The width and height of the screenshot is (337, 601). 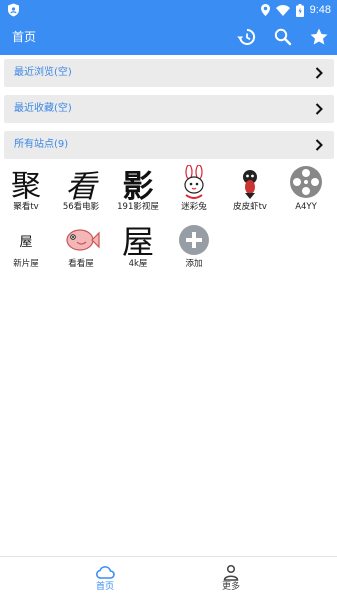 What do you see at coordinates (105, 572) in the screenshot?
I see `cloud-icon` at bounding box center [105, 572].